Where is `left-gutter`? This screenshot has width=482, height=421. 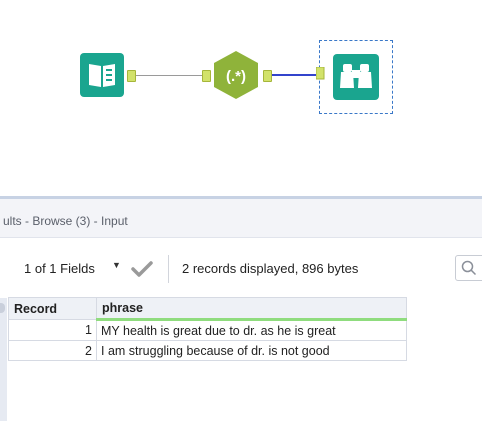 left-gutter is located at coordinates (3, 359).